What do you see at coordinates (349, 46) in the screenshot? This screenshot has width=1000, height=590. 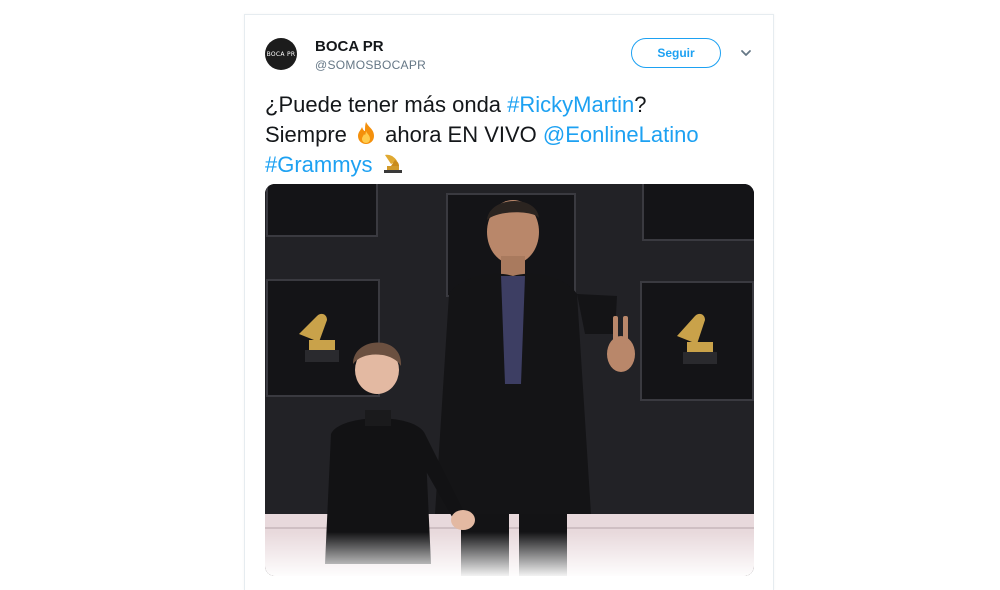 I see `display-name: BOCA PR` at bounding box center [349, 46].